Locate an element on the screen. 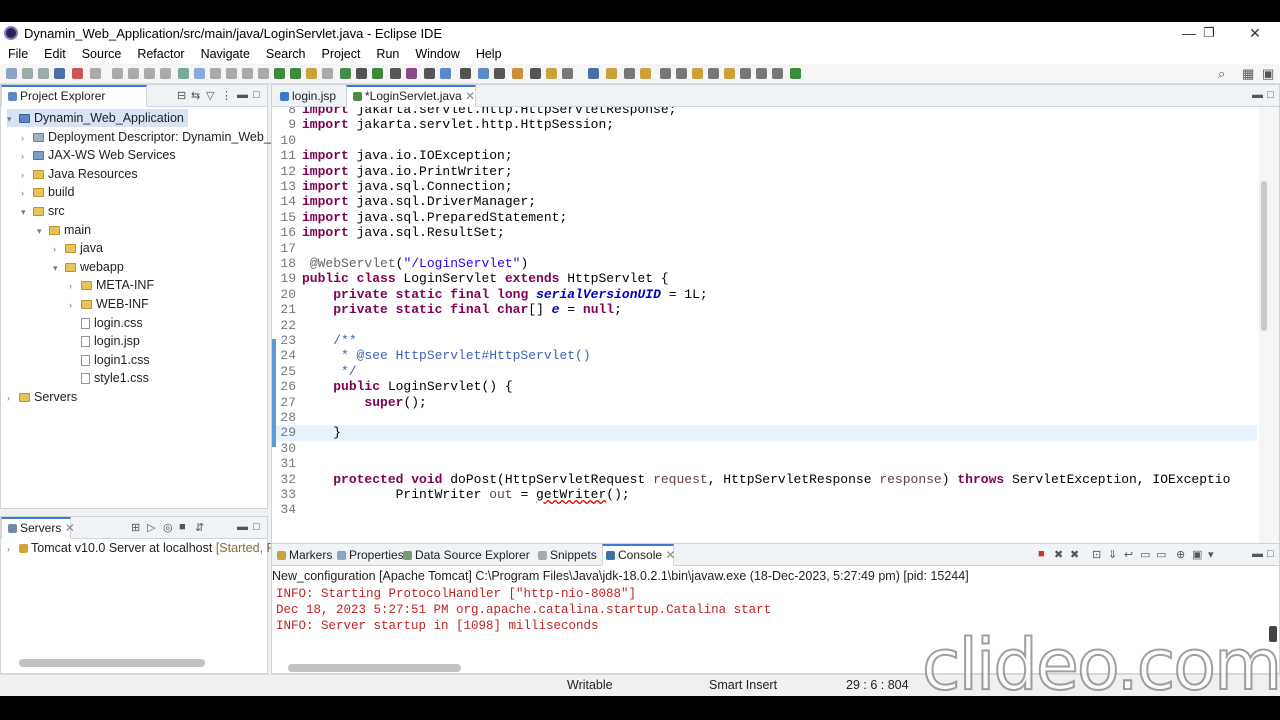 The width and height of the screenshot is (1280, 720). code-line: 15 import java.sql.PreparedStatement; is located at coordinates (764, 217).